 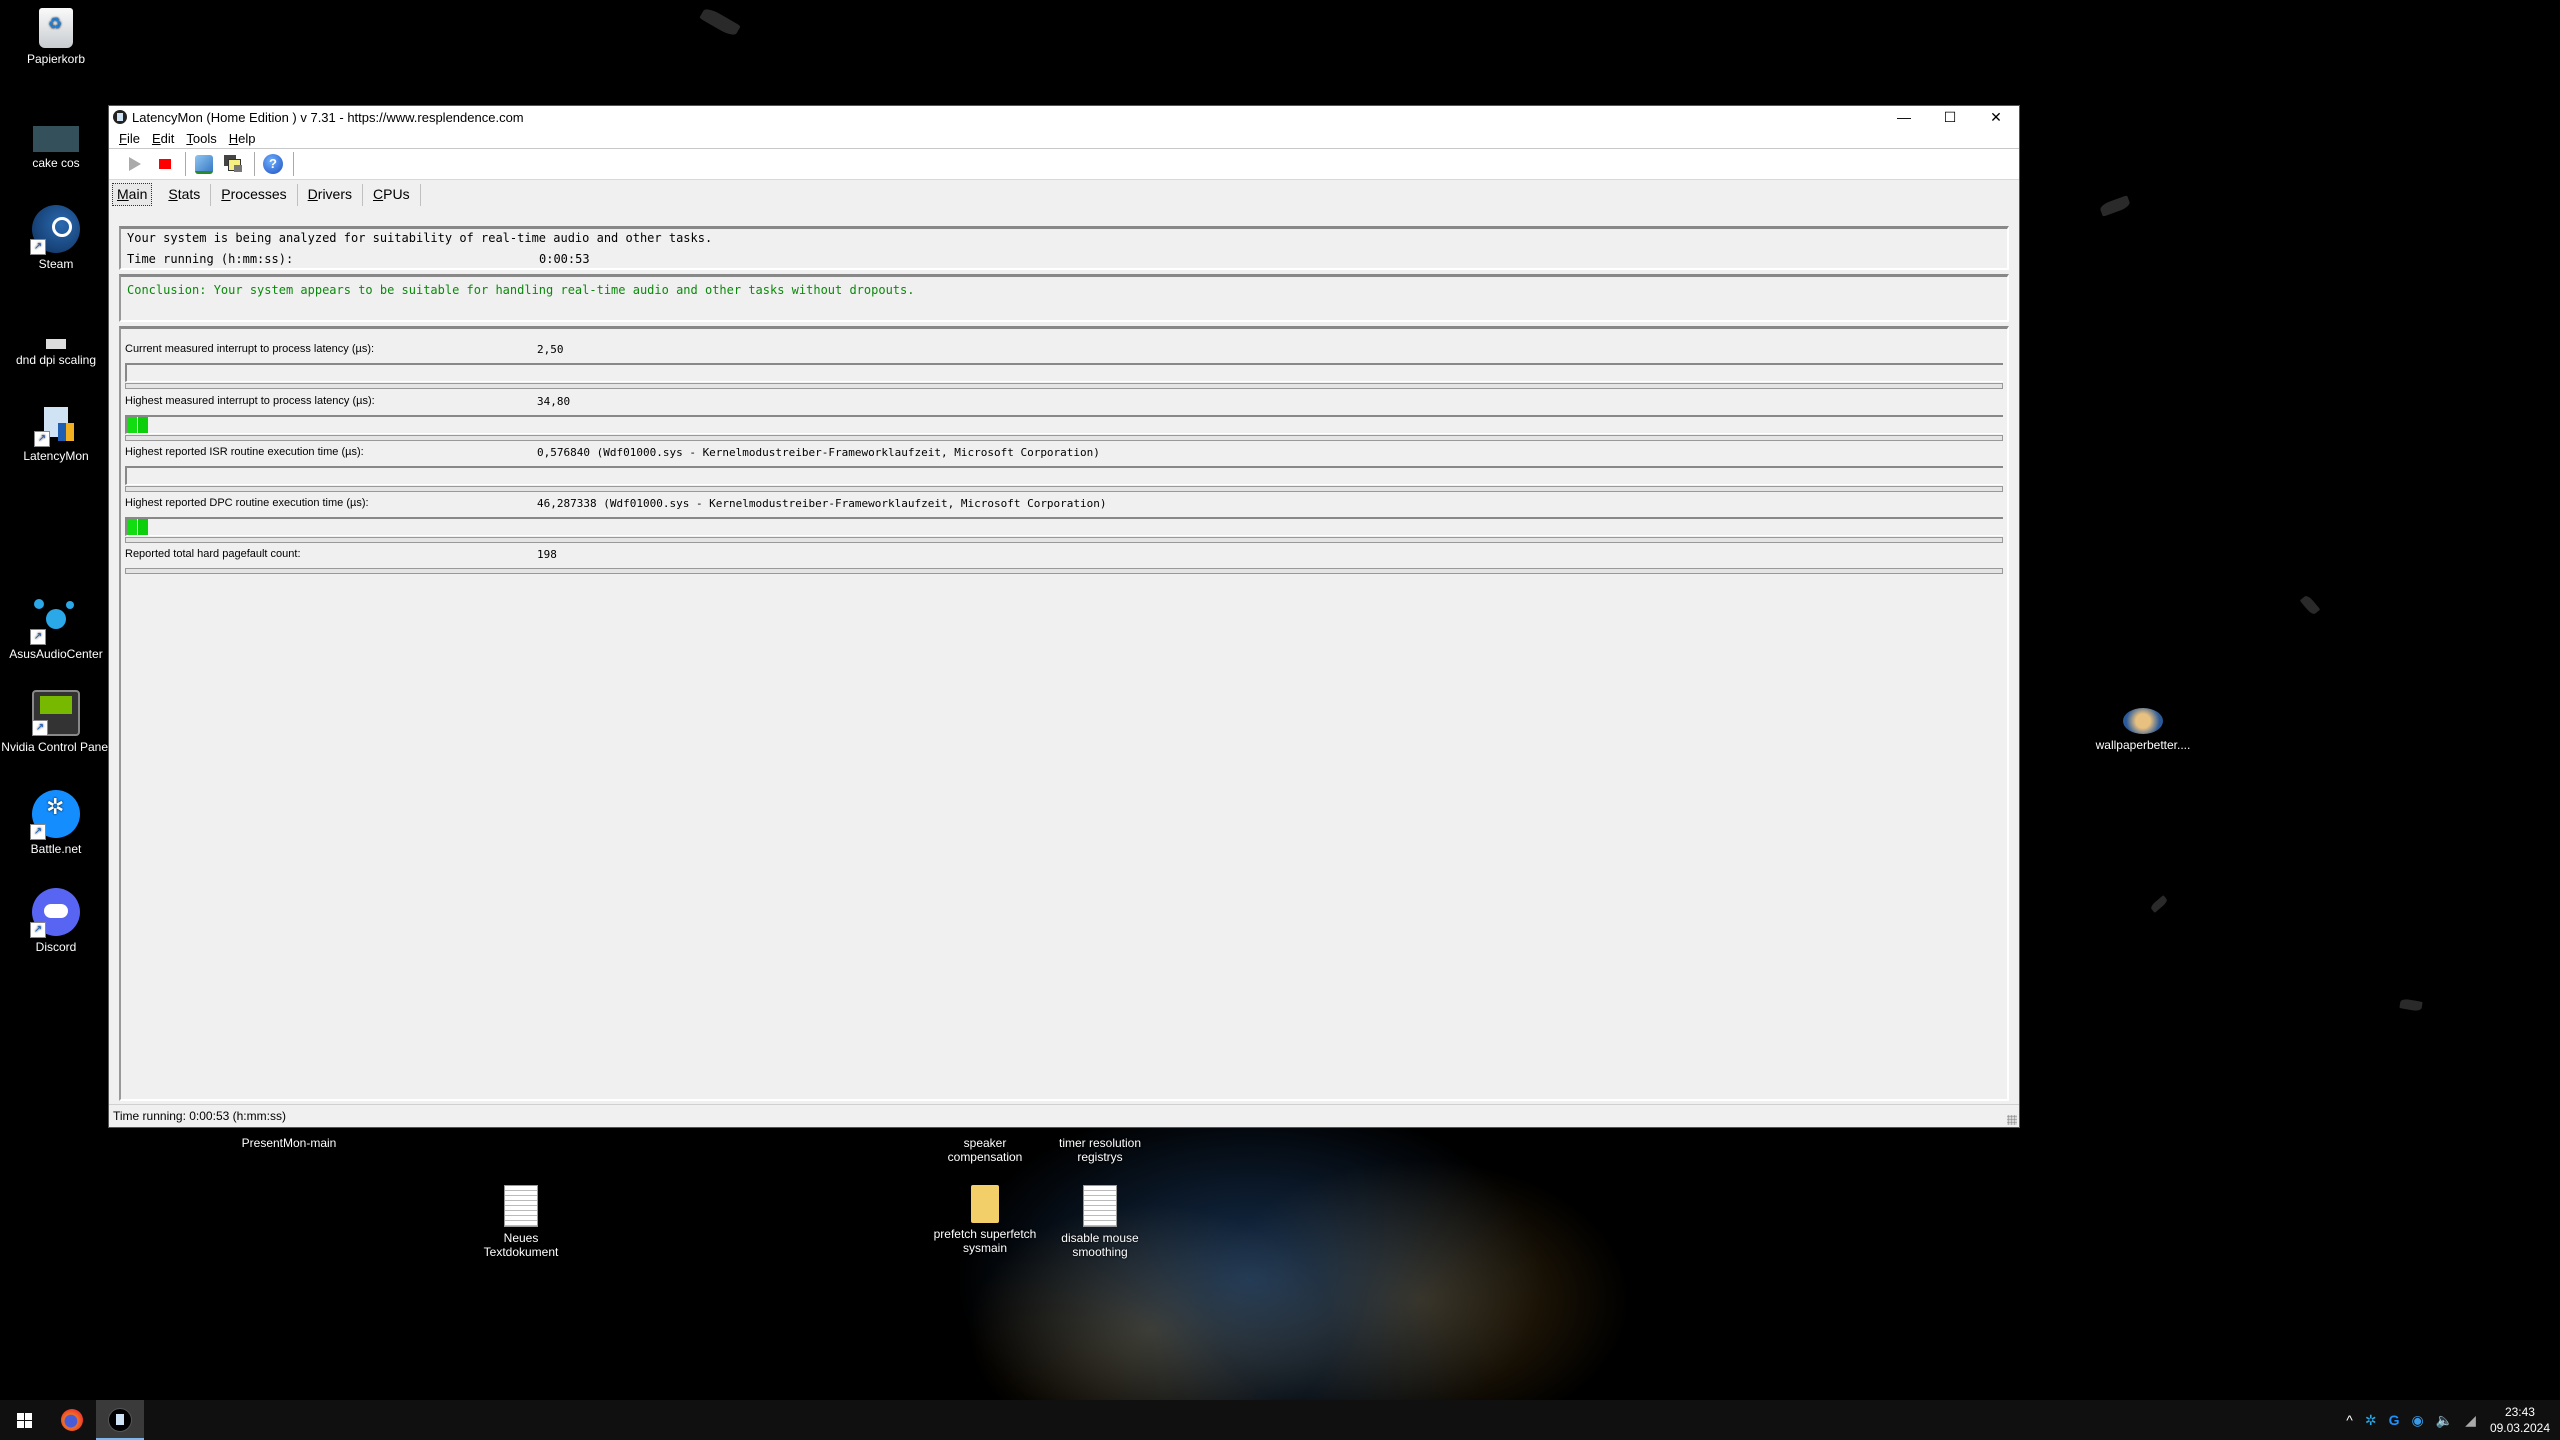 I want to click on desktop-icon-timer-resolution: timer resolution registrys, so click(x=1100, y=1150).